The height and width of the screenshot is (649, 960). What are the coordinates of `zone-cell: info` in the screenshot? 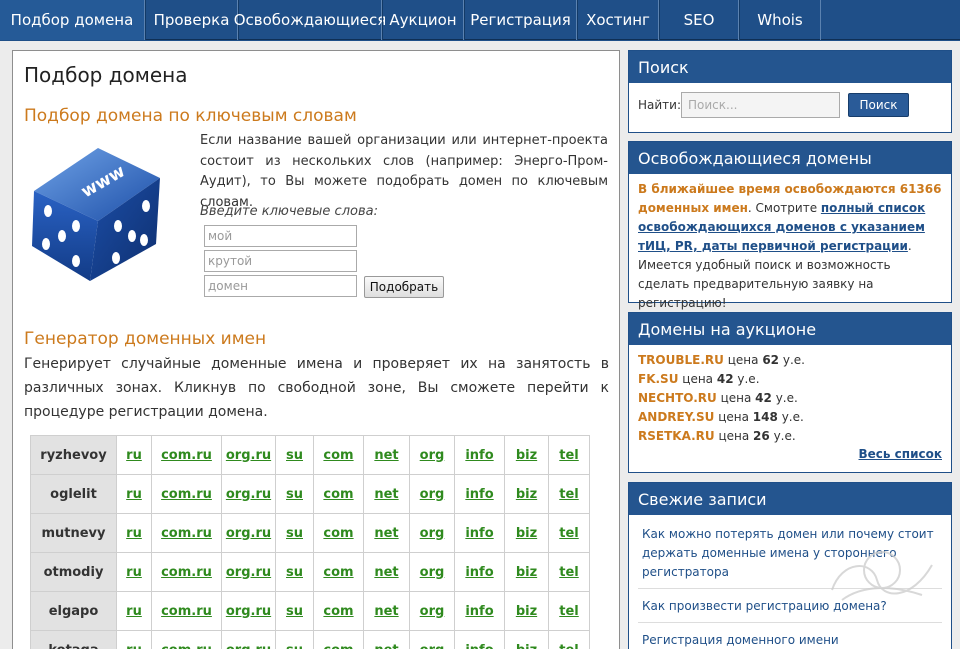 It's located at (479, 533).